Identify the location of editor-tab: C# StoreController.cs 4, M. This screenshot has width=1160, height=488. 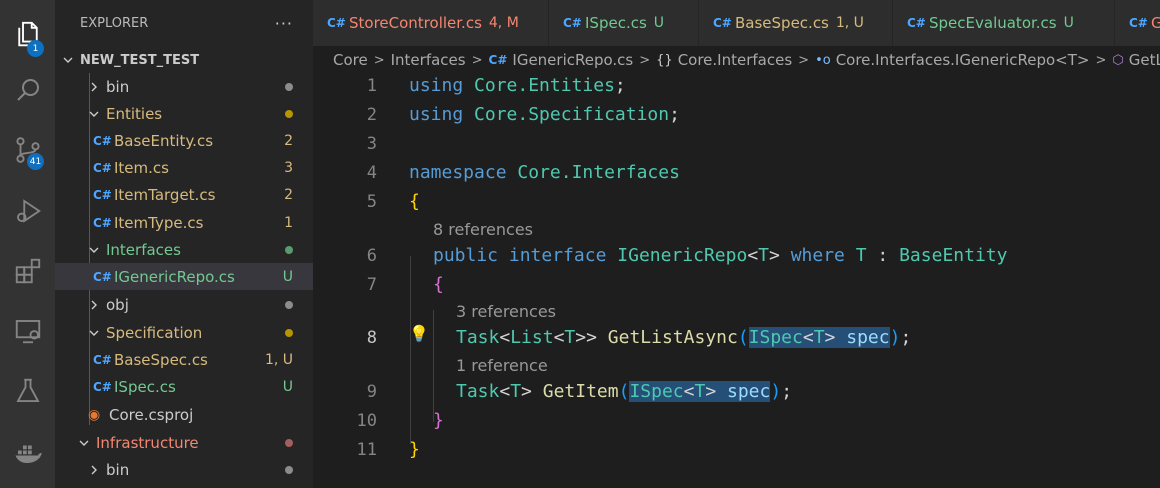
(431, 23).